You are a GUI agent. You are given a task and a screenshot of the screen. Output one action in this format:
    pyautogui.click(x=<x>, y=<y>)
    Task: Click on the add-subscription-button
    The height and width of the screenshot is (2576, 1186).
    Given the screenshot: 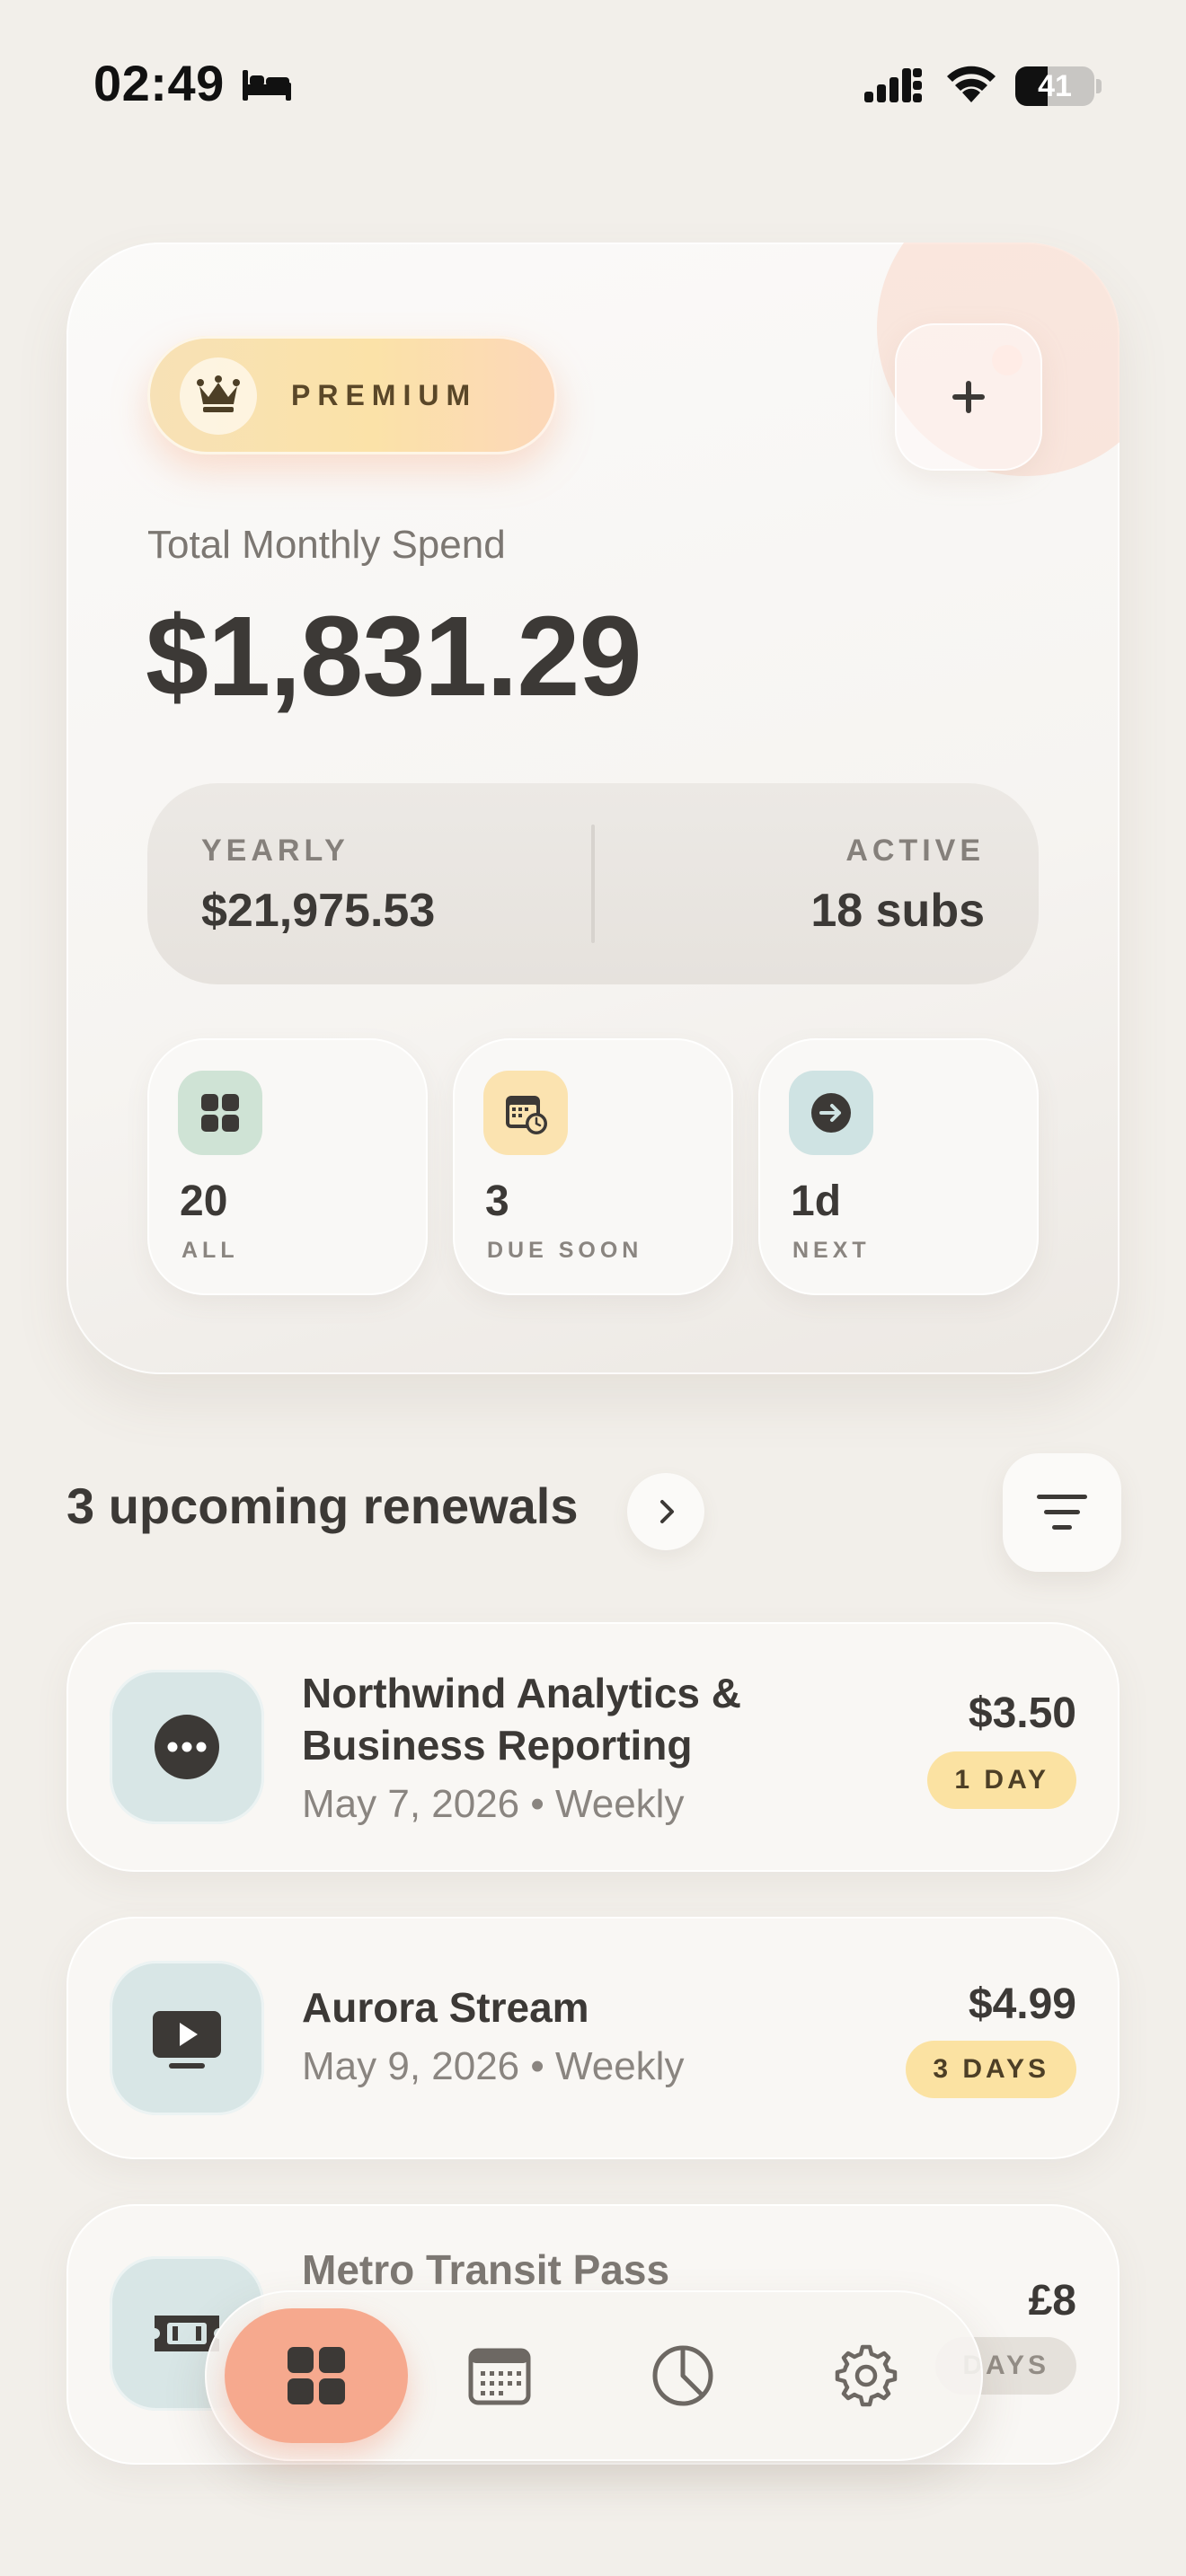 What is the action you would take?
    pyautogui.click(x=968, y=397)
    